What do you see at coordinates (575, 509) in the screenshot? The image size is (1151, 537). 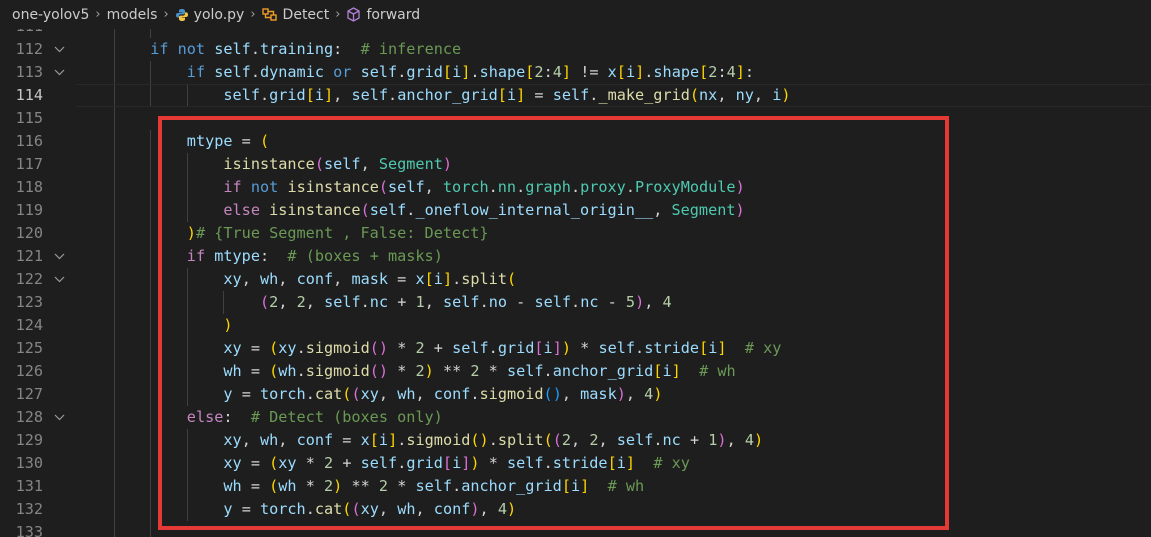 I see `code-line: 132 y = torch.cat((xy, wh, conf), 4)` at bounding box center [575, 509].